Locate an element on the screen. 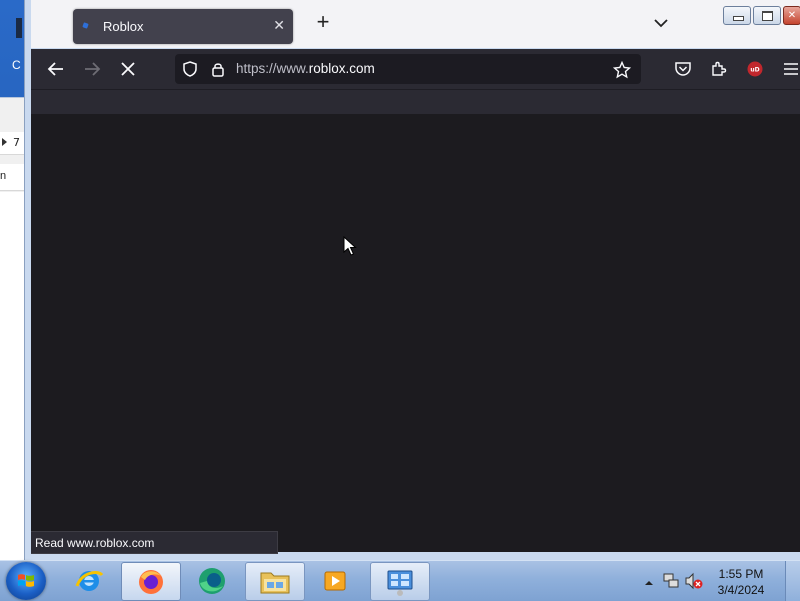 The height and width of the screenshot is (601, 800). status-panel: Read www.roblox.com is located at coordinates (154, 542).